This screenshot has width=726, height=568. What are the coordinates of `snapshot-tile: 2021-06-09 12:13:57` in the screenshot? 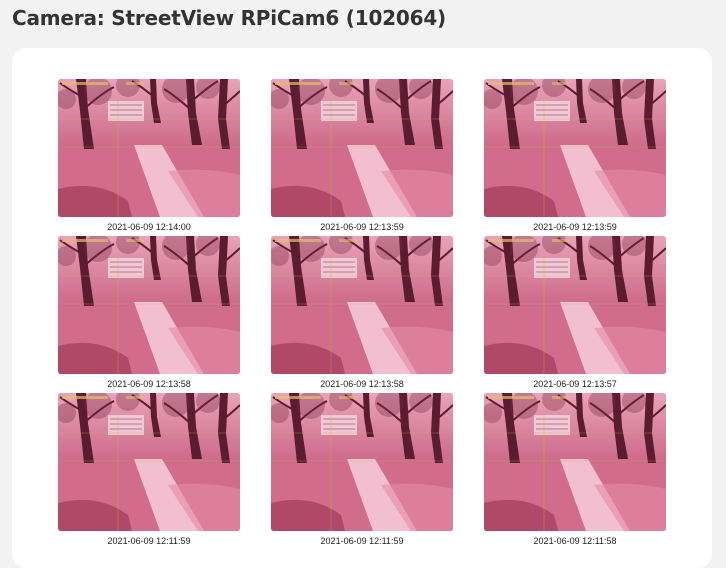 It's located at (575, 314).